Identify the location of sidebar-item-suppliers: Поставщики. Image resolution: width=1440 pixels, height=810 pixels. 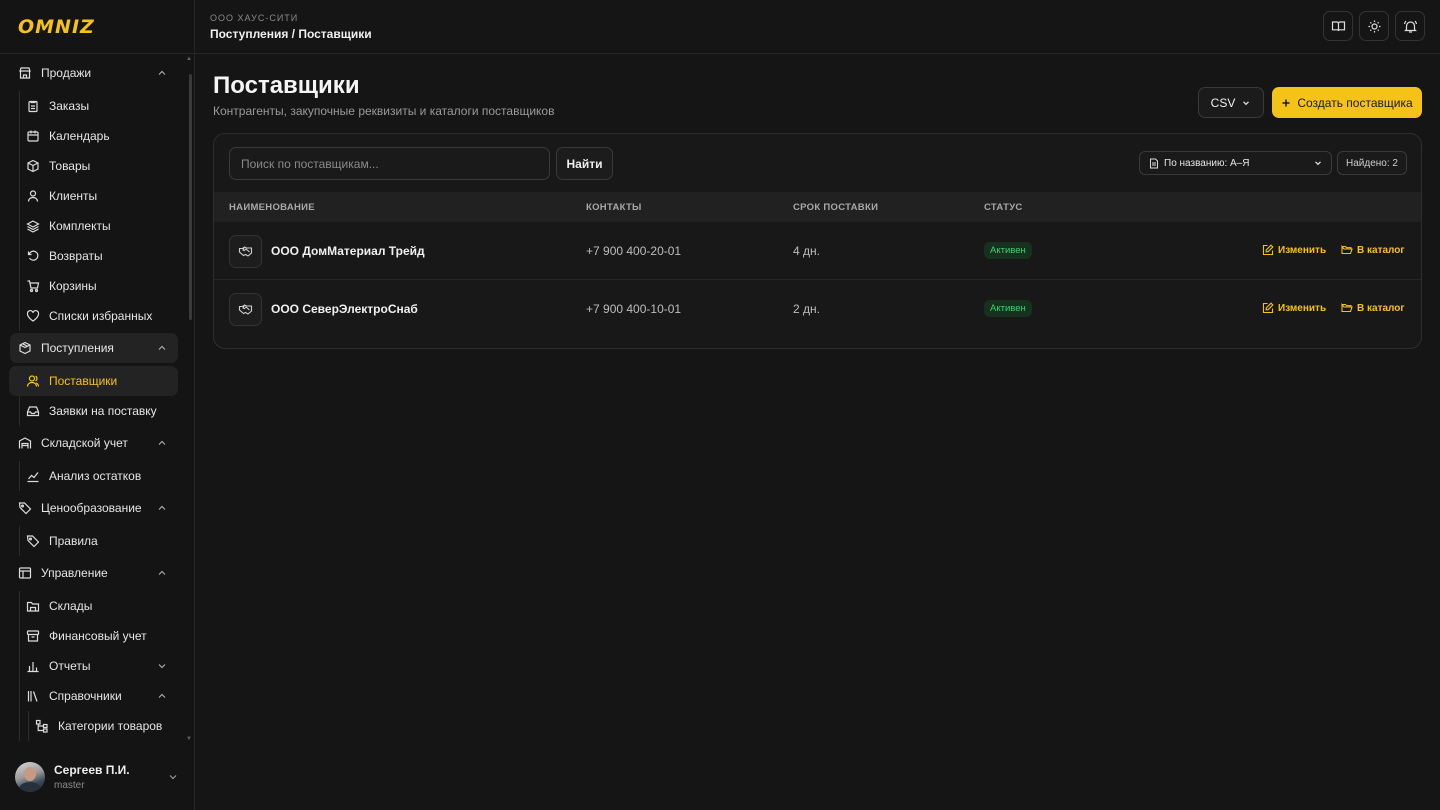
(93, 381).